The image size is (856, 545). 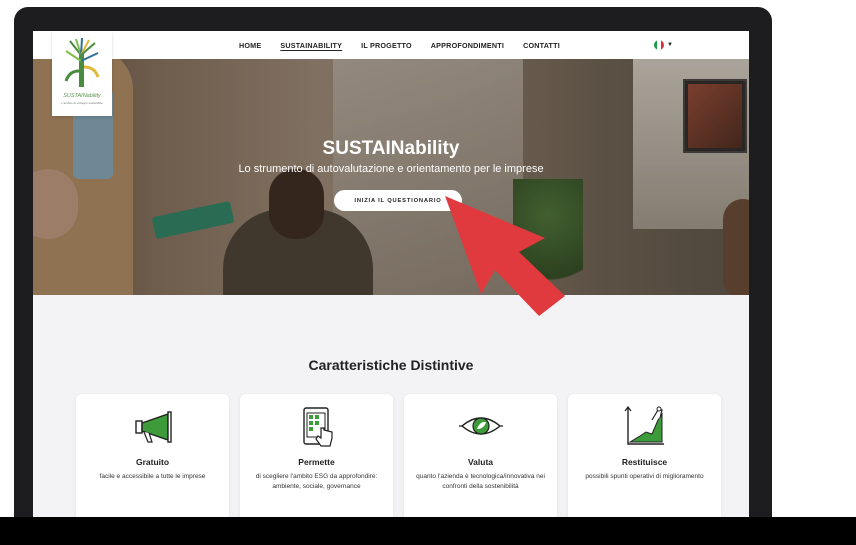 What do you see at coordinates (391, 148) in the screenshot?
I see `hero-title: SUSTAINability` at bounding box center [391, 148].